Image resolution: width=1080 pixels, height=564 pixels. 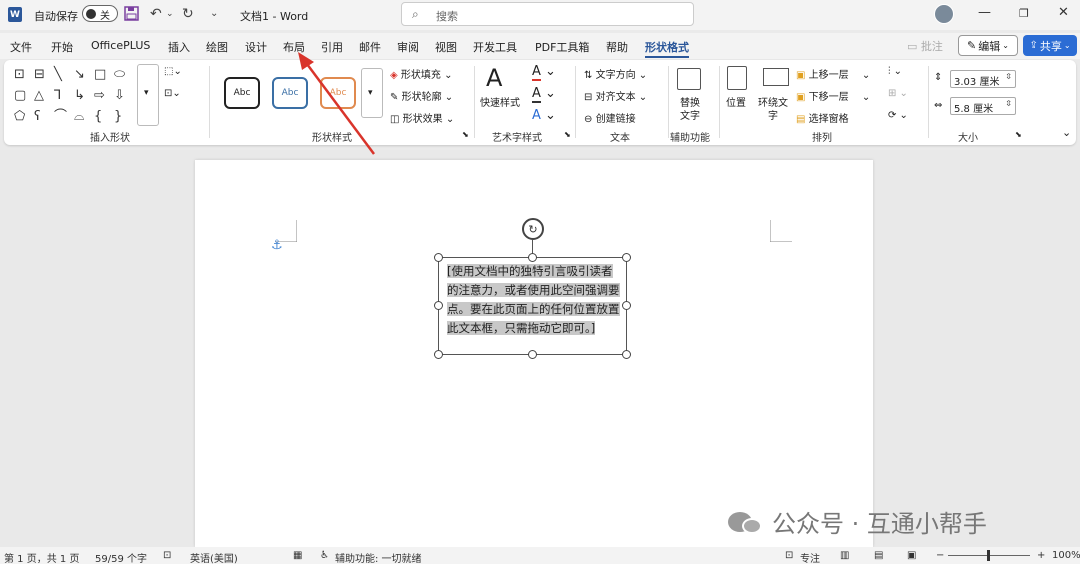 I want to click on web-layout-icon: ▣, so click(x=911, y=555).